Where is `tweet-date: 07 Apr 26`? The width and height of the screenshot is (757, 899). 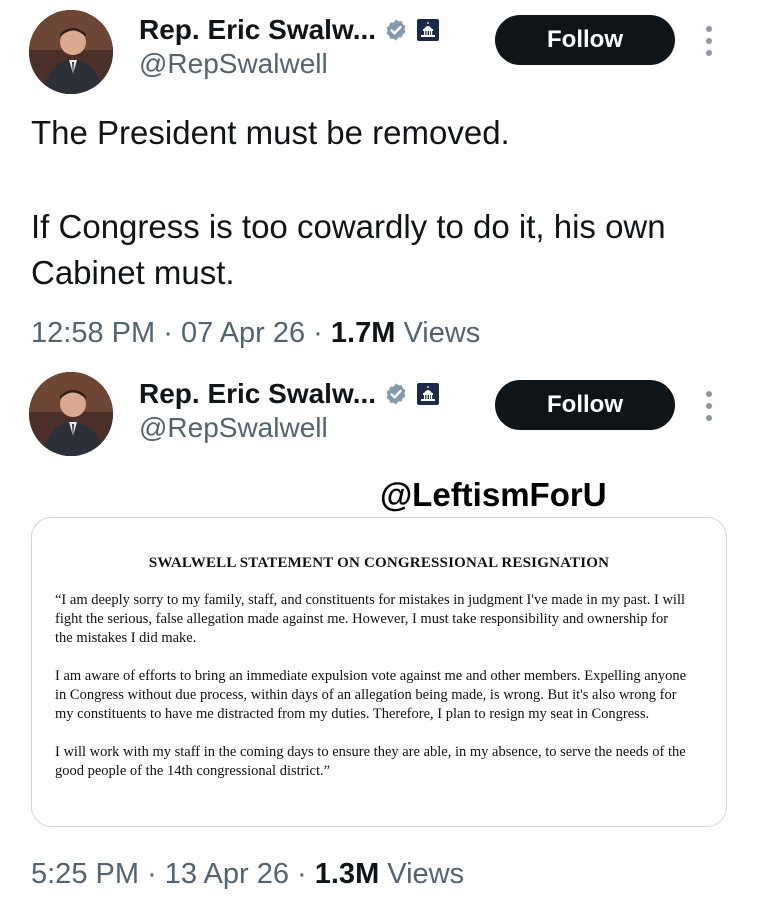
tweet-date: 07 Apr 26 is located at coordinates (243, 333).